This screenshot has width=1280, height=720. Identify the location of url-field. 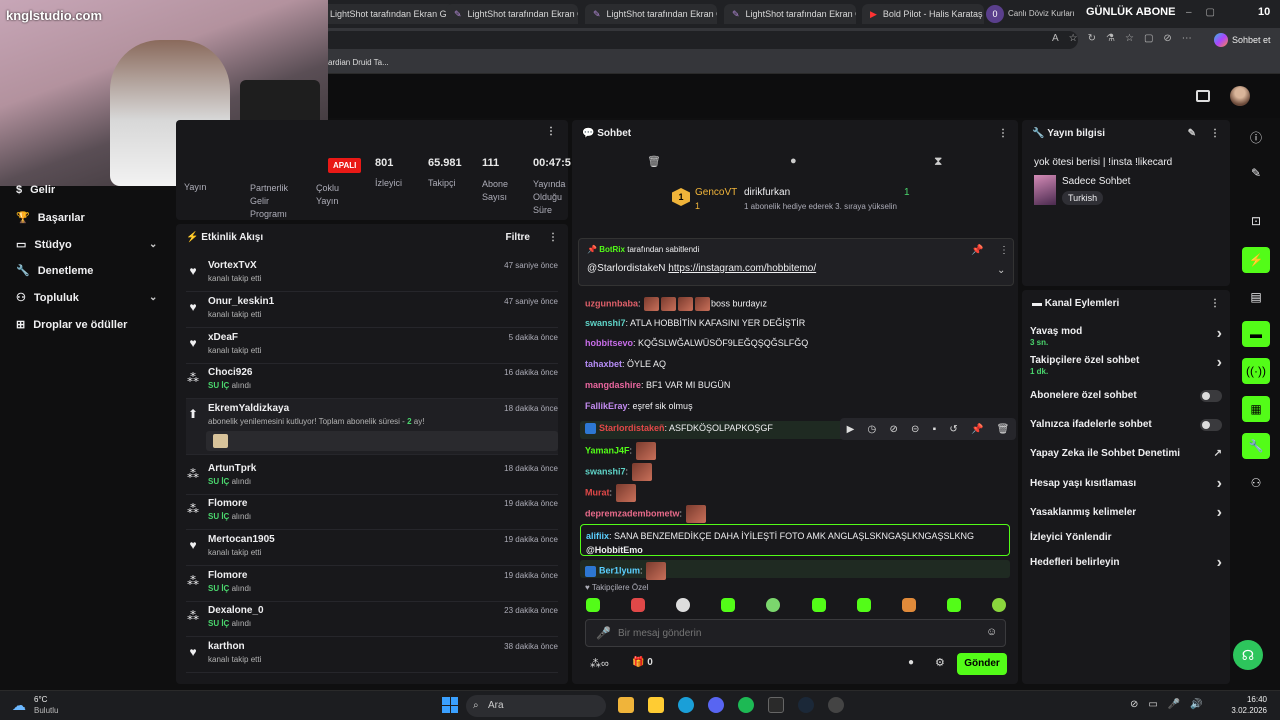
(700, 40).